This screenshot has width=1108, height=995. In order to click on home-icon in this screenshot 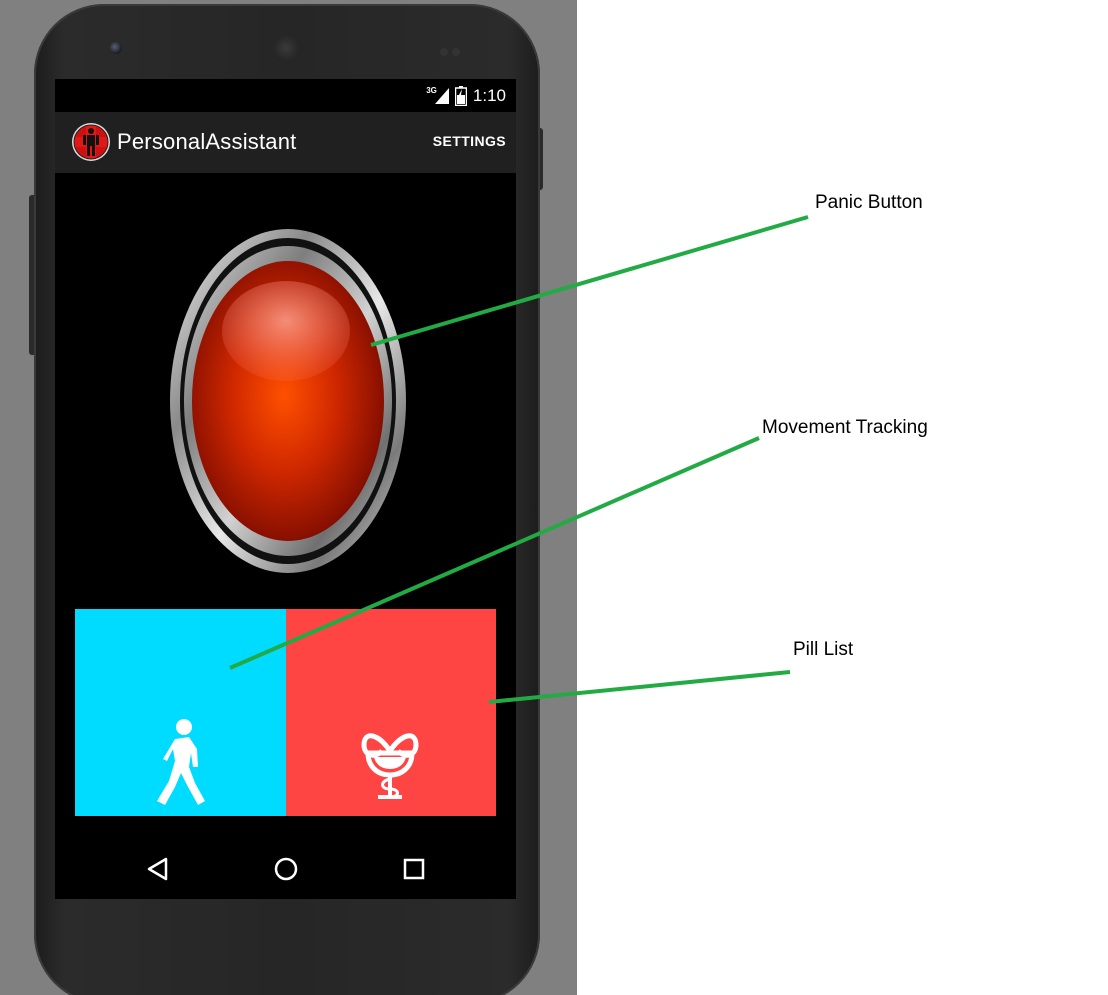, I will do `click(286, 869)`.